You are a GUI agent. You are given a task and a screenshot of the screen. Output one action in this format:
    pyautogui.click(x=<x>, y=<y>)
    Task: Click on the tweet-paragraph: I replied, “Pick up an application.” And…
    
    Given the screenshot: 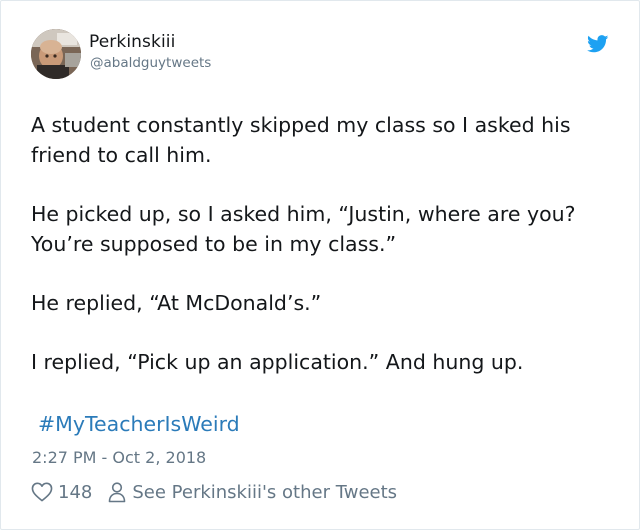 What is the action you would take?
    pyautogui.click(x=277, y=362)
    